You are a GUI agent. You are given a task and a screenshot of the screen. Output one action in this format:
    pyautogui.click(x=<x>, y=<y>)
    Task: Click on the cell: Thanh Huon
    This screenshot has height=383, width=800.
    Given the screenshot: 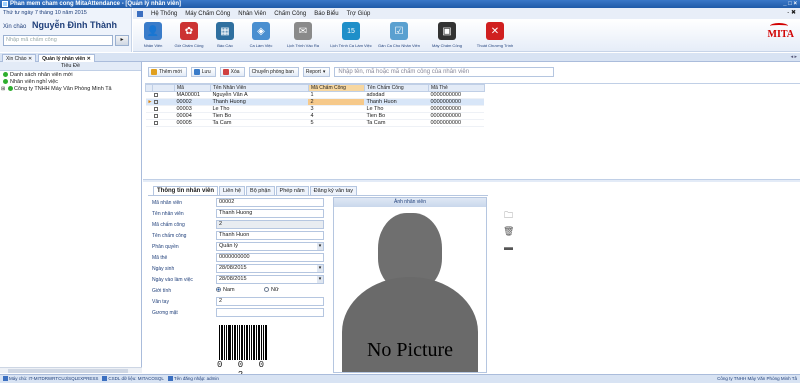 What is the action you would take?
    pyautogui.click(x=396, y=102)
    